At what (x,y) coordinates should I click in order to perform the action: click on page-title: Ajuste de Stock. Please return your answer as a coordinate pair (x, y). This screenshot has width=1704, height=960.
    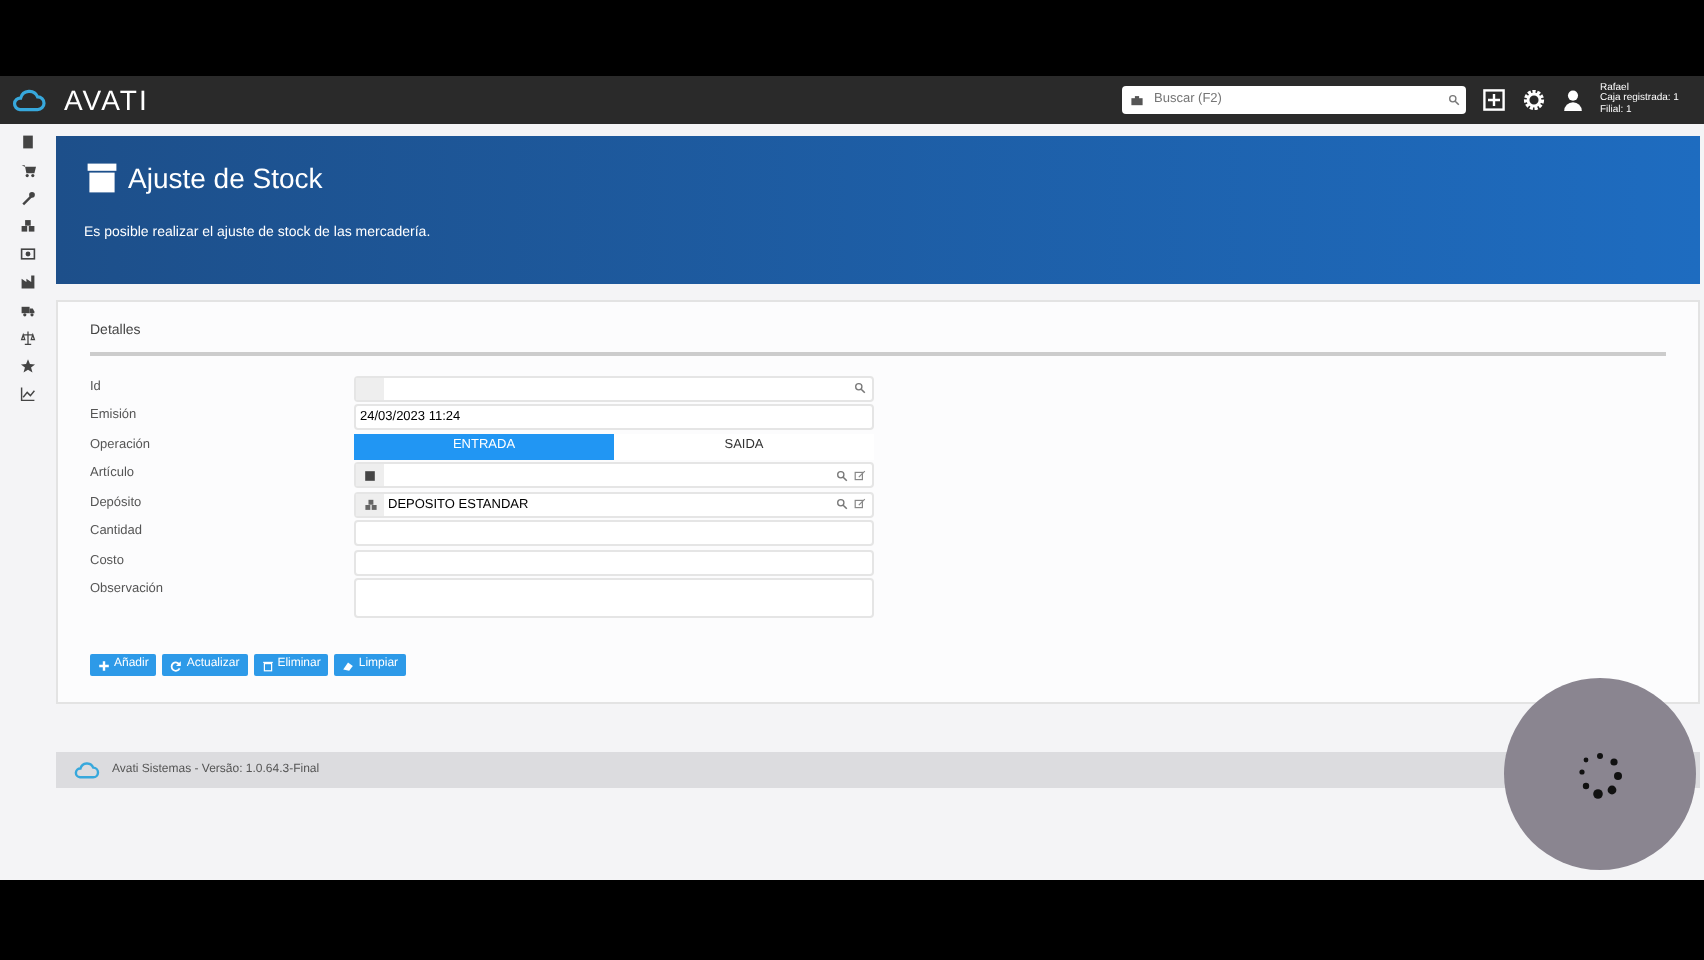
    Looking at the image, I should click on (225, 178).